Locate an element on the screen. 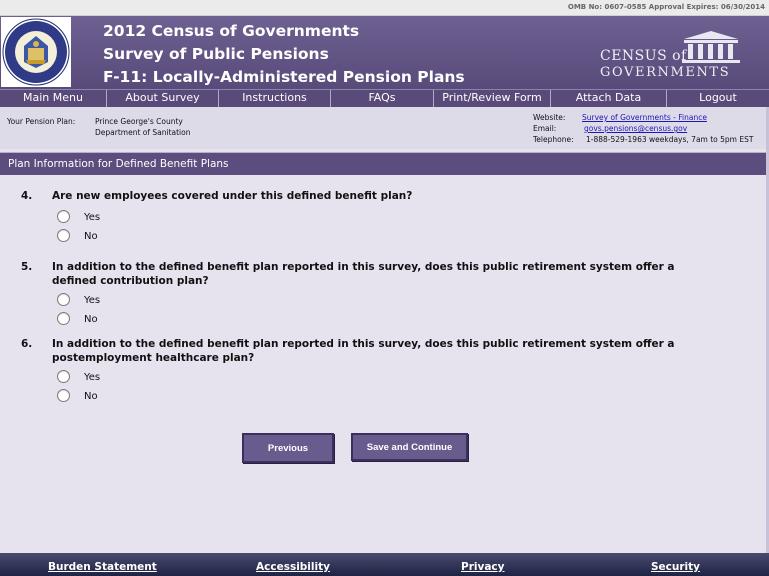 The image size is (769, 576). nav-main-menu: Main Menu is located at coordinates (53, 98).